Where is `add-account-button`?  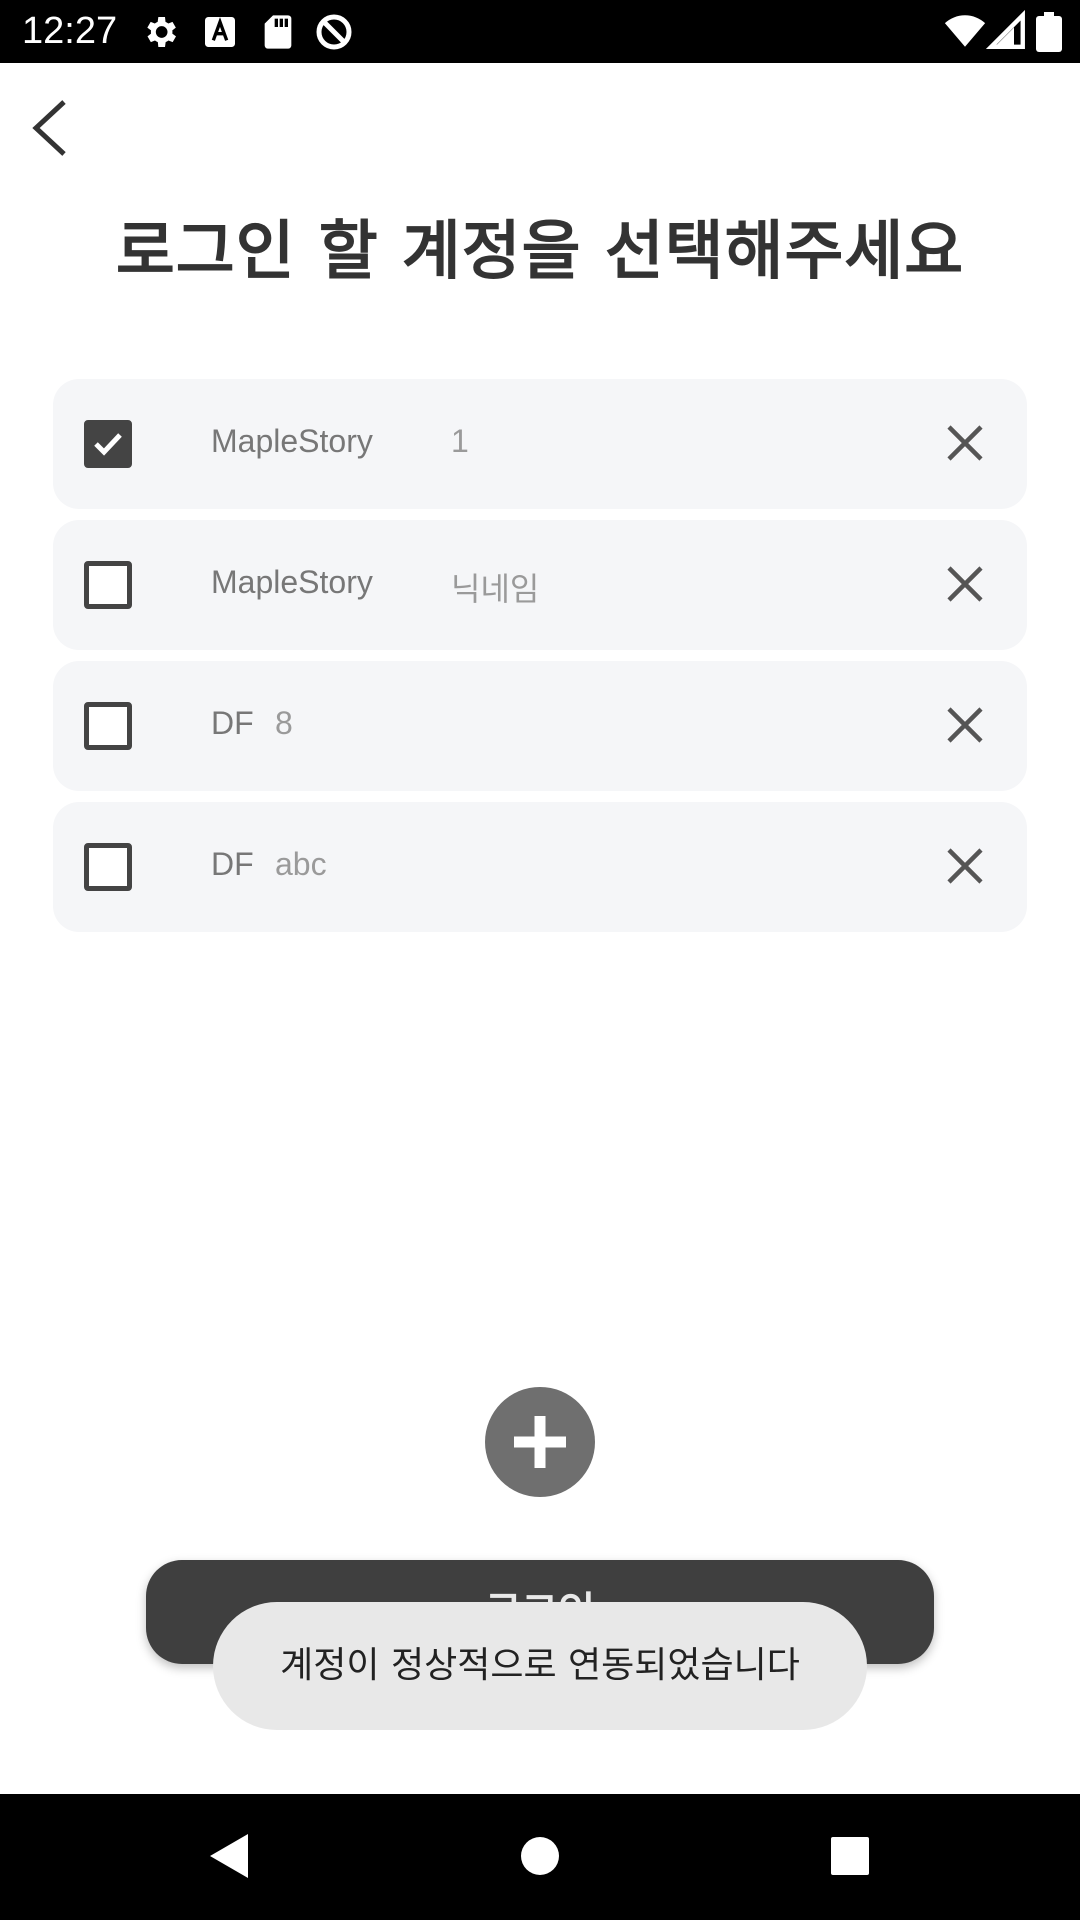
add-account-button is located at coordinates (540, 1442).